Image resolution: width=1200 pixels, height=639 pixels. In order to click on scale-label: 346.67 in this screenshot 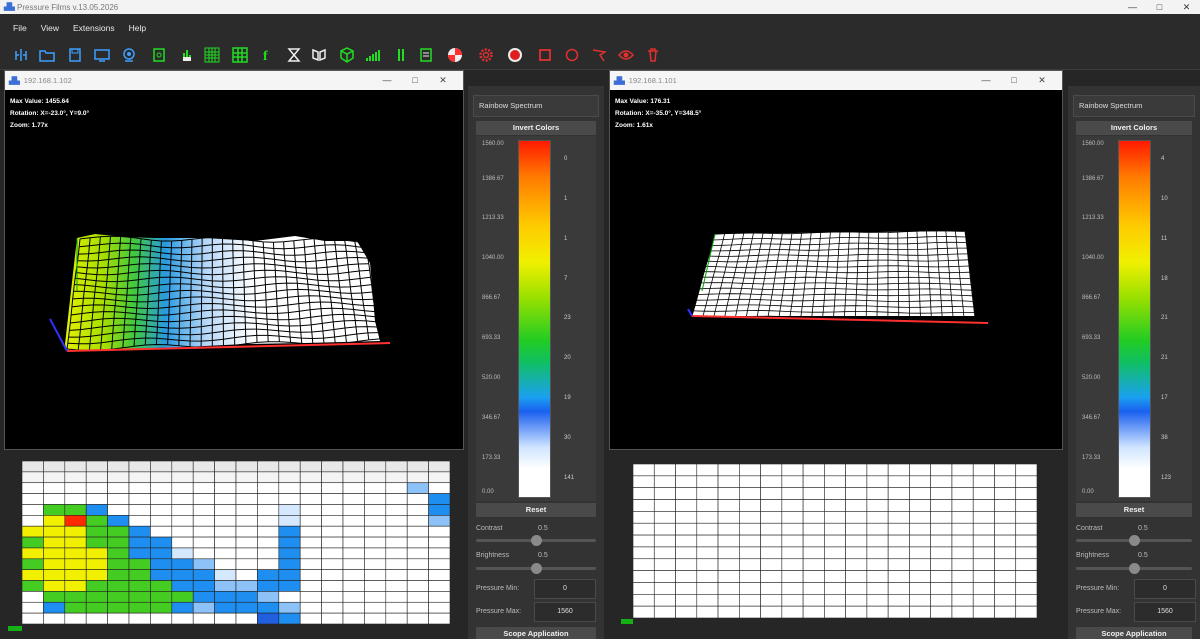, I will do `click(1091, 418)`.